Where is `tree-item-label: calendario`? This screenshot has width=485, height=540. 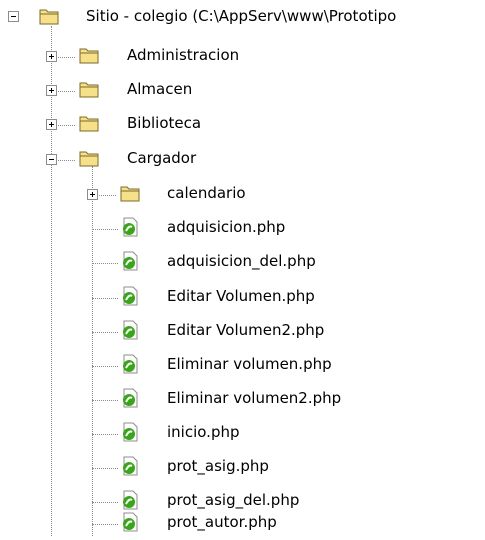 tree-item-label: calendario is located at coordinates (206, 193).